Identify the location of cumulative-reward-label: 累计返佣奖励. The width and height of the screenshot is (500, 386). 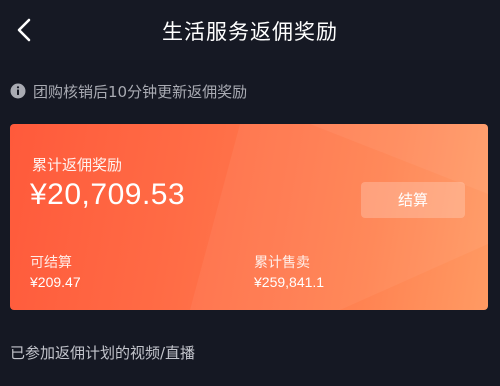
(77, 165).